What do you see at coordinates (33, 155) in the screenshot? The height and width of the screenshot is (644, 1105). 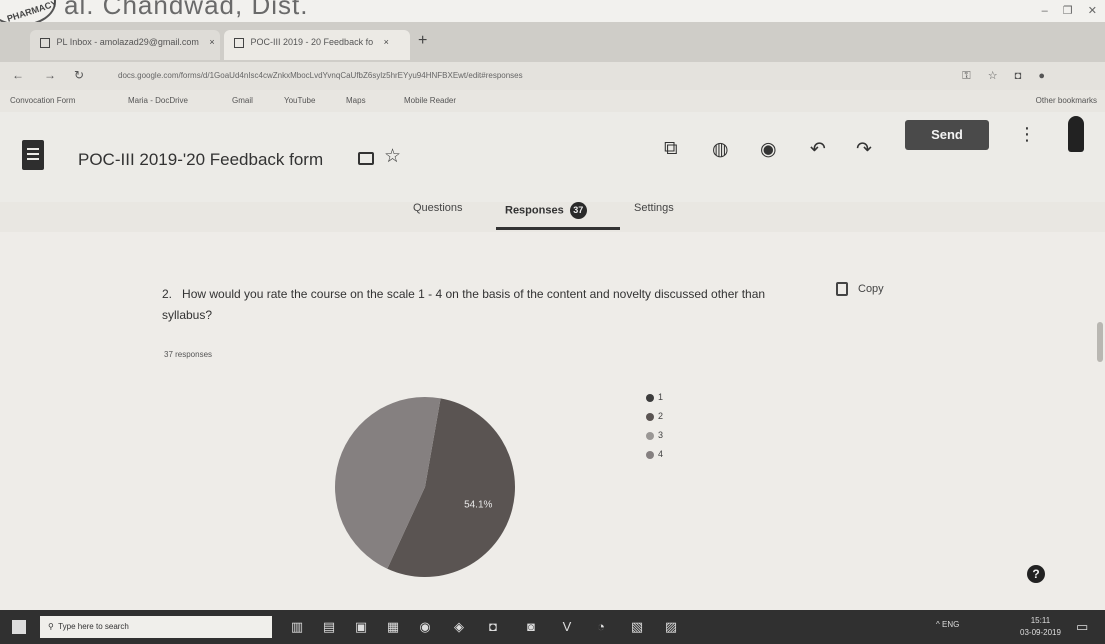 I see `google-forms-icon` at bounding box center [33, 155].